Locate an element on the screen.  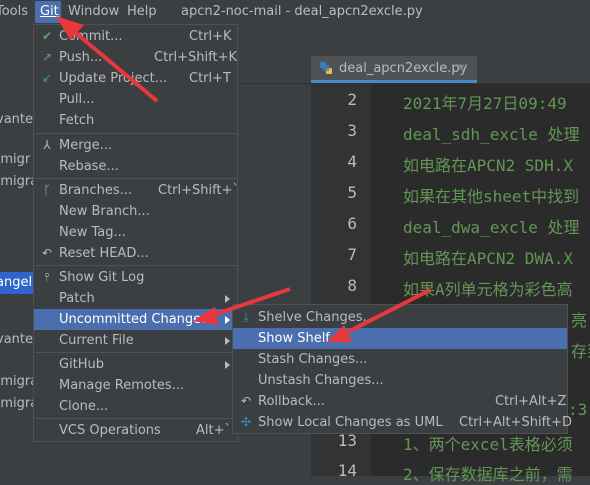
annotation-arrowhead is located at coordinates (205, 316).